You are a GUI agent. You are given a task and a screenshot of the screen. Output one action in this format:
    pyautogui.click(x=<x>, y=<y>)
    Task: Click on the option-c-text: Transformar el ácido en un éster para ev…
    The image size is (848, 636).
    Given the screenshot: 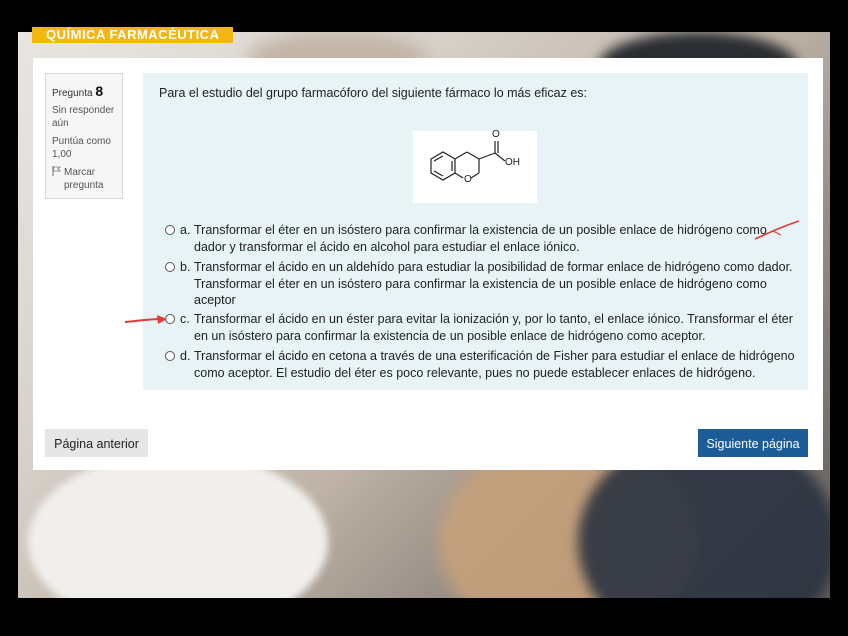 What is the action you would take?
    pyautogui.click(x=493, y=327)
    